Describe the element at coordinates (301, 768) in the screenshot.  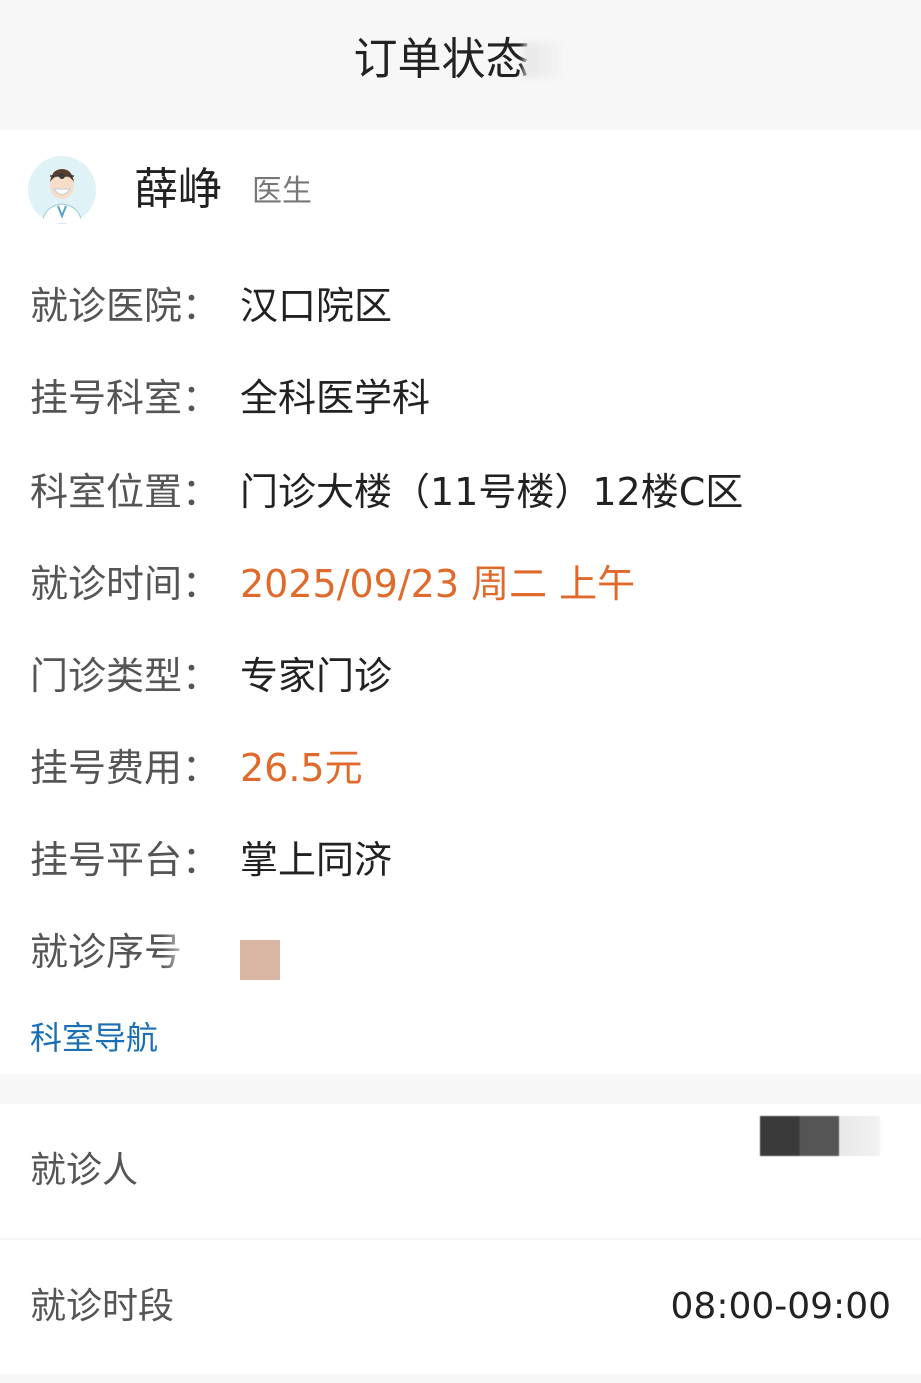
I see `fee-value: 26.5元` at that location.